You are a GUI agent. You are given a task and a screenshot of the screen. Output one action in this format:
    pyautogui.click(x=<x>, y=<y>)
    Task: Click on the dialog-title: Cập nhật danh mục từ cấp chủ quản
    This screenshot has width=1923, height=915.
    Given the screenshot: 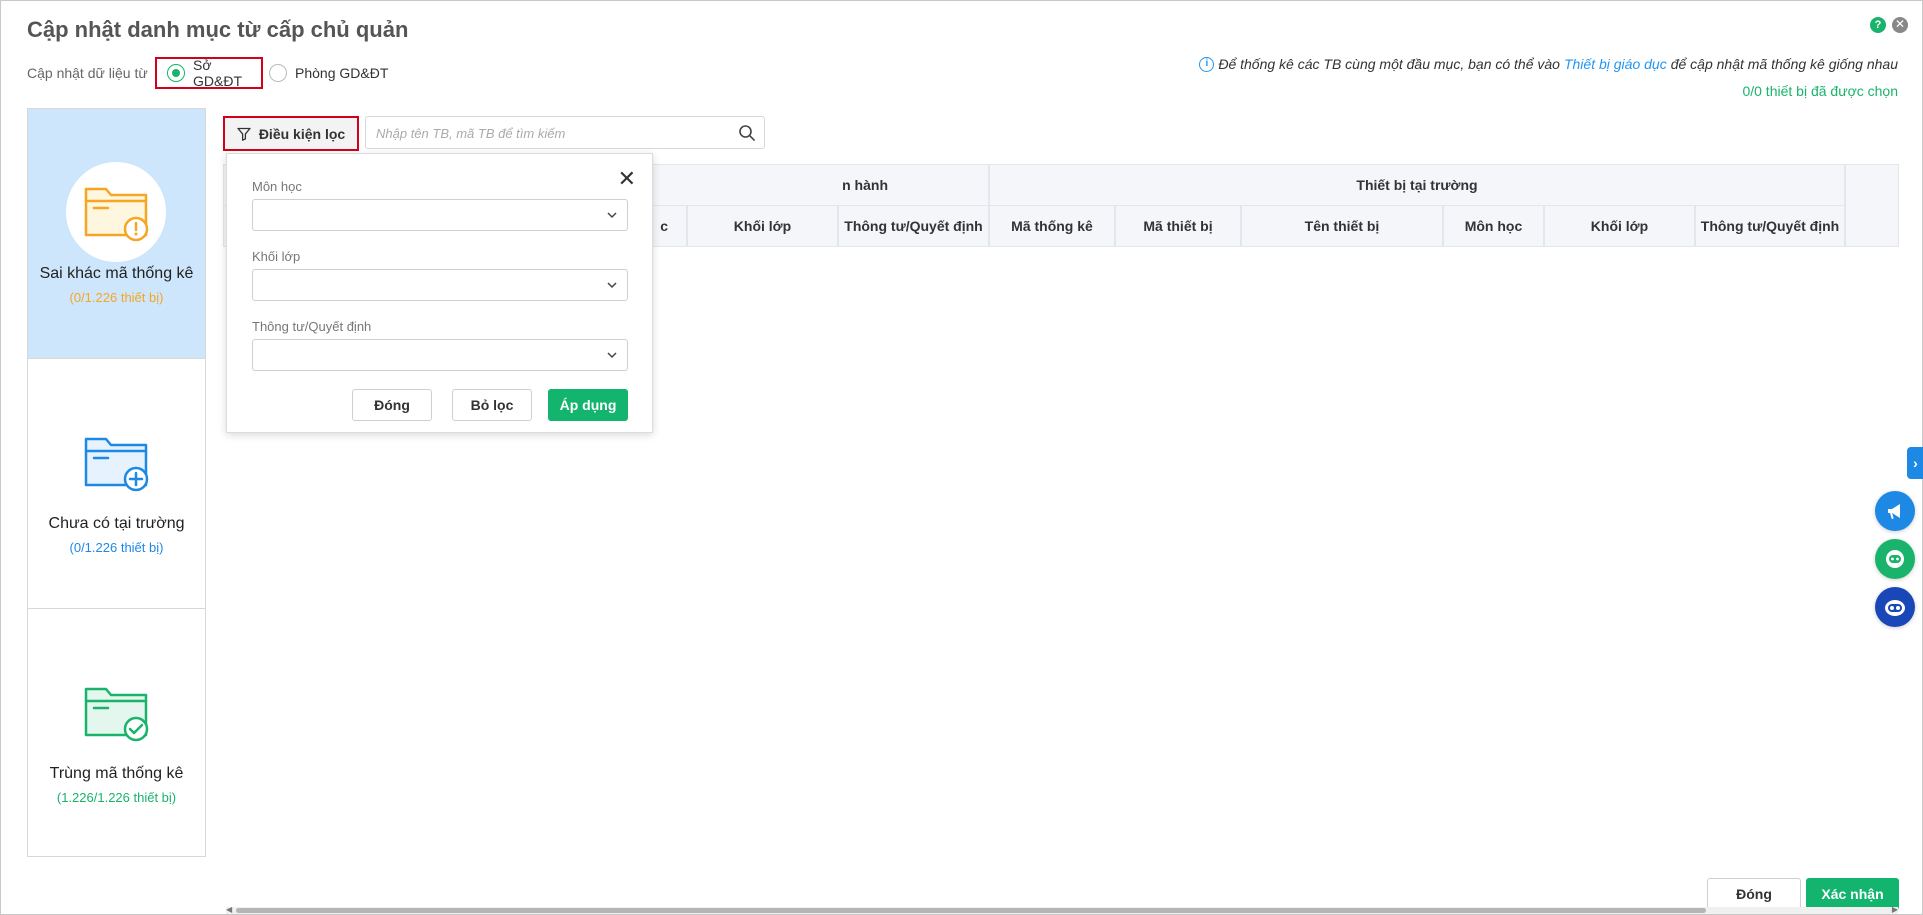 What is the action you would take?
    pyautogui.click(x=218, y=29)
    